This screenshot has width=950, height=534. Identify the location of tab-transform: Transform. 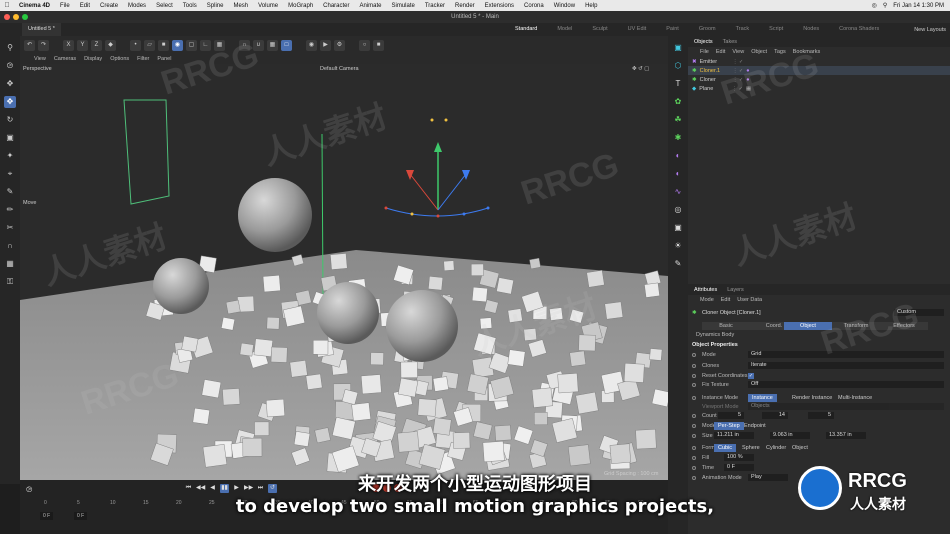
(856, 326).